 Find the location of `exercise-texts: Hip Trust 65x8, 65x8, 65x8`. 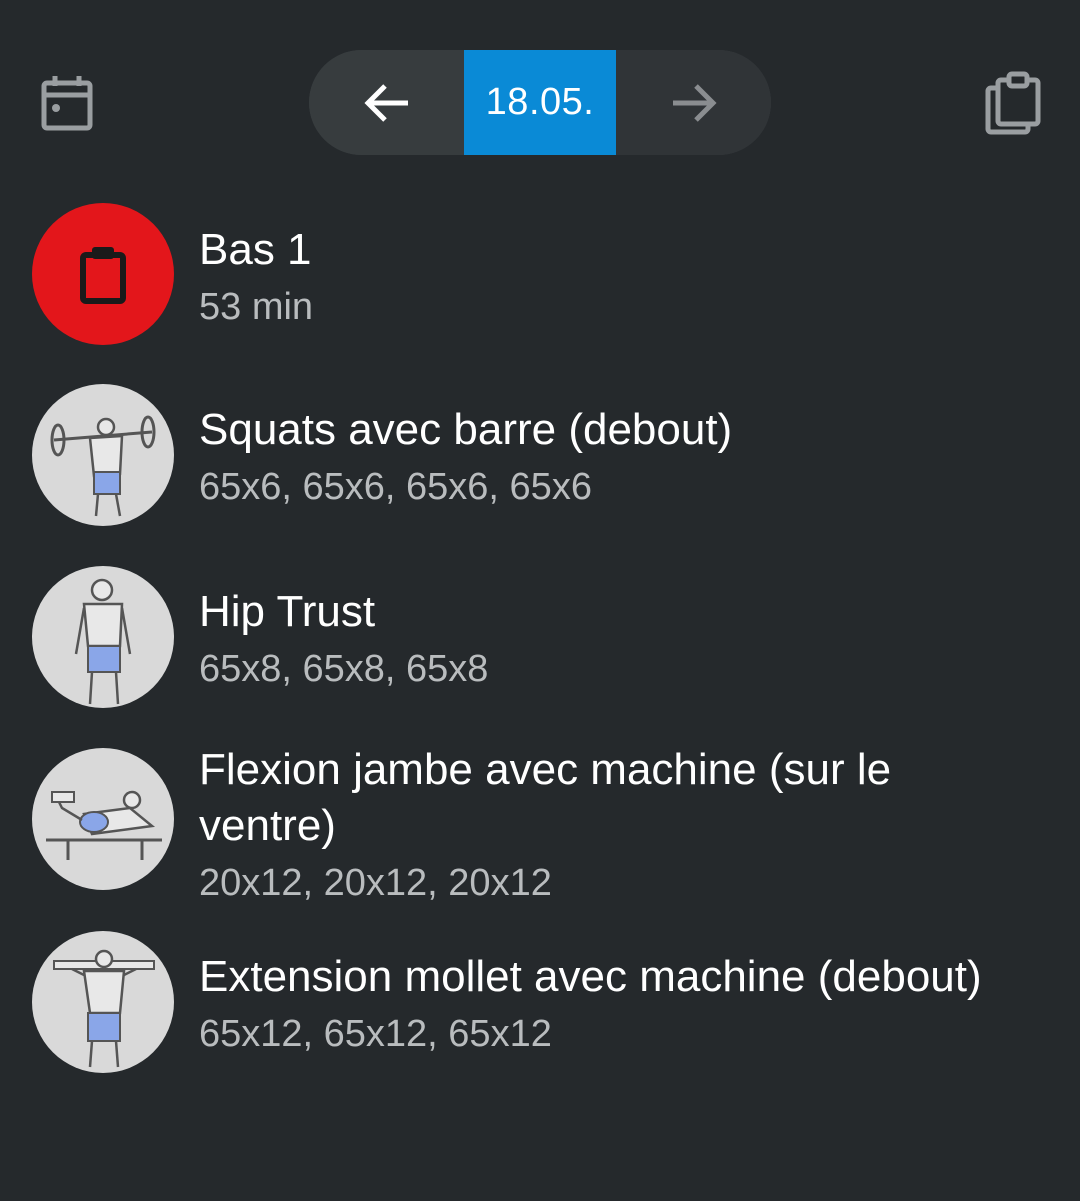

exercise-texts: Hip Trust 65x8, 65x8, 65x8 is located at coordinates (629, 639).